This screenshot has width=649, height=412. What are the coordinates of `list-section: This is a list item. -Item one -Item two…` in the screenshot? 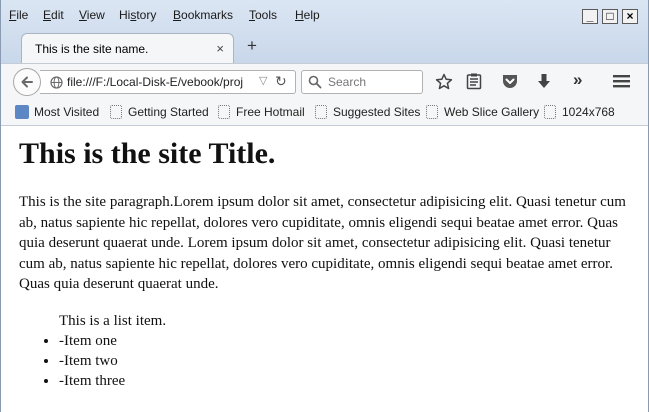 It's located at (104, 351).